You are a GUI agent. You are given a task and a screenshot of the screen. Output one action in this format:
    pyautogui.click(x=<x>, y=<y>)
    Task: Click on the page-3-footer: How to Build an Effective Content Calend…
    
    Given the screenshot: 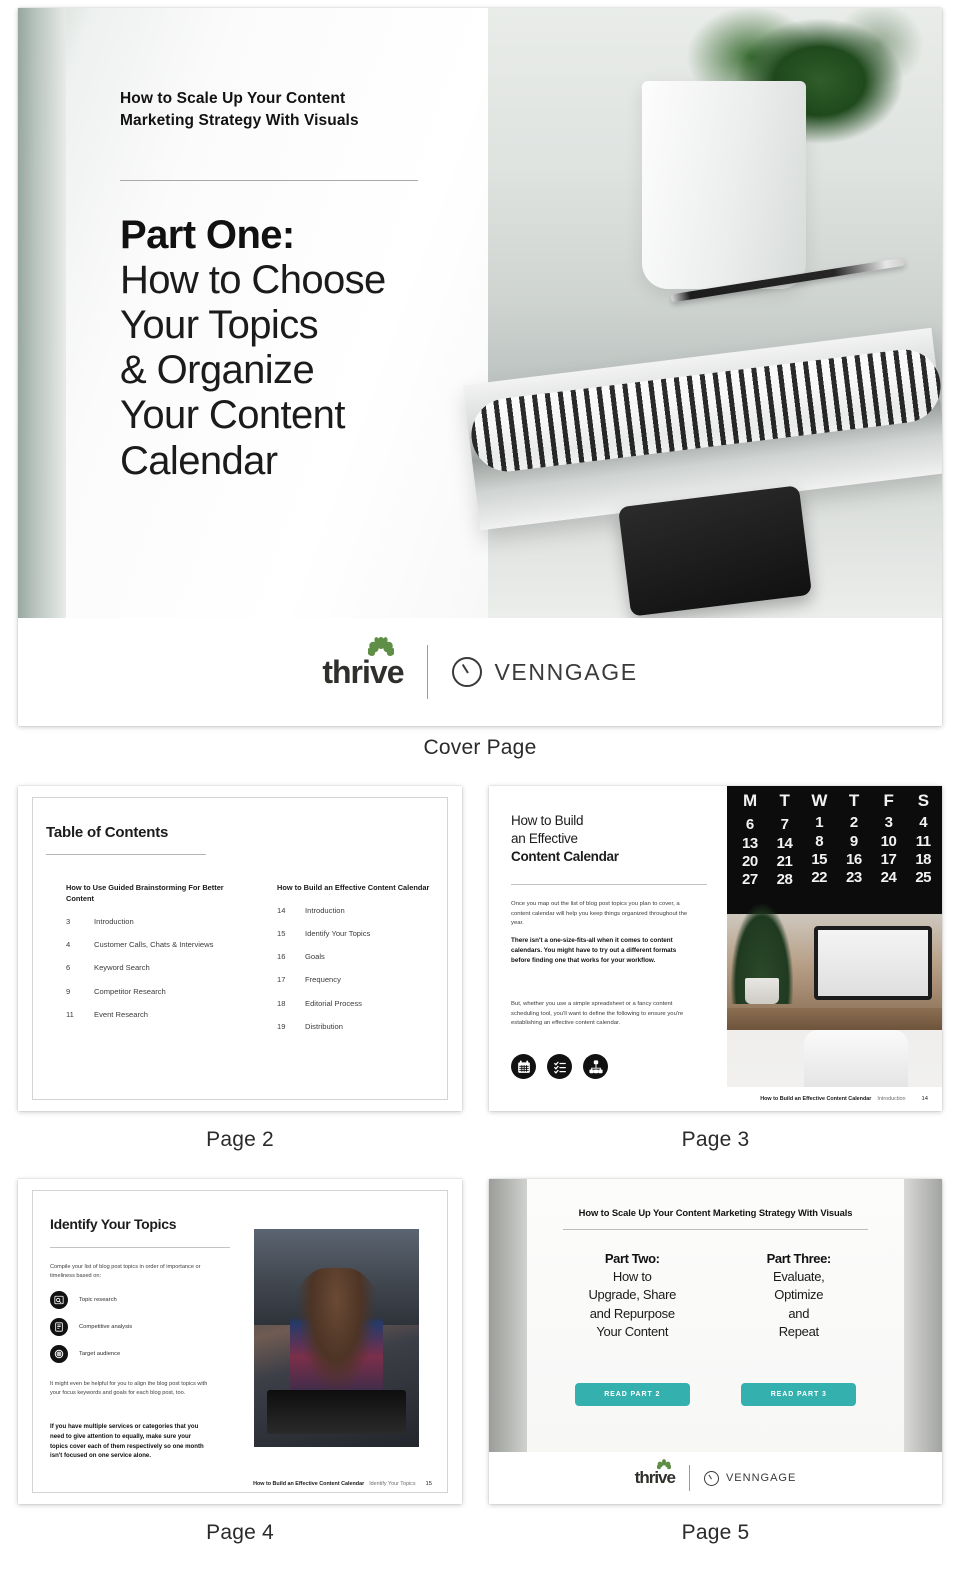 What is the action you would take?
    pyautogui.click(x=715, y=1099)
    